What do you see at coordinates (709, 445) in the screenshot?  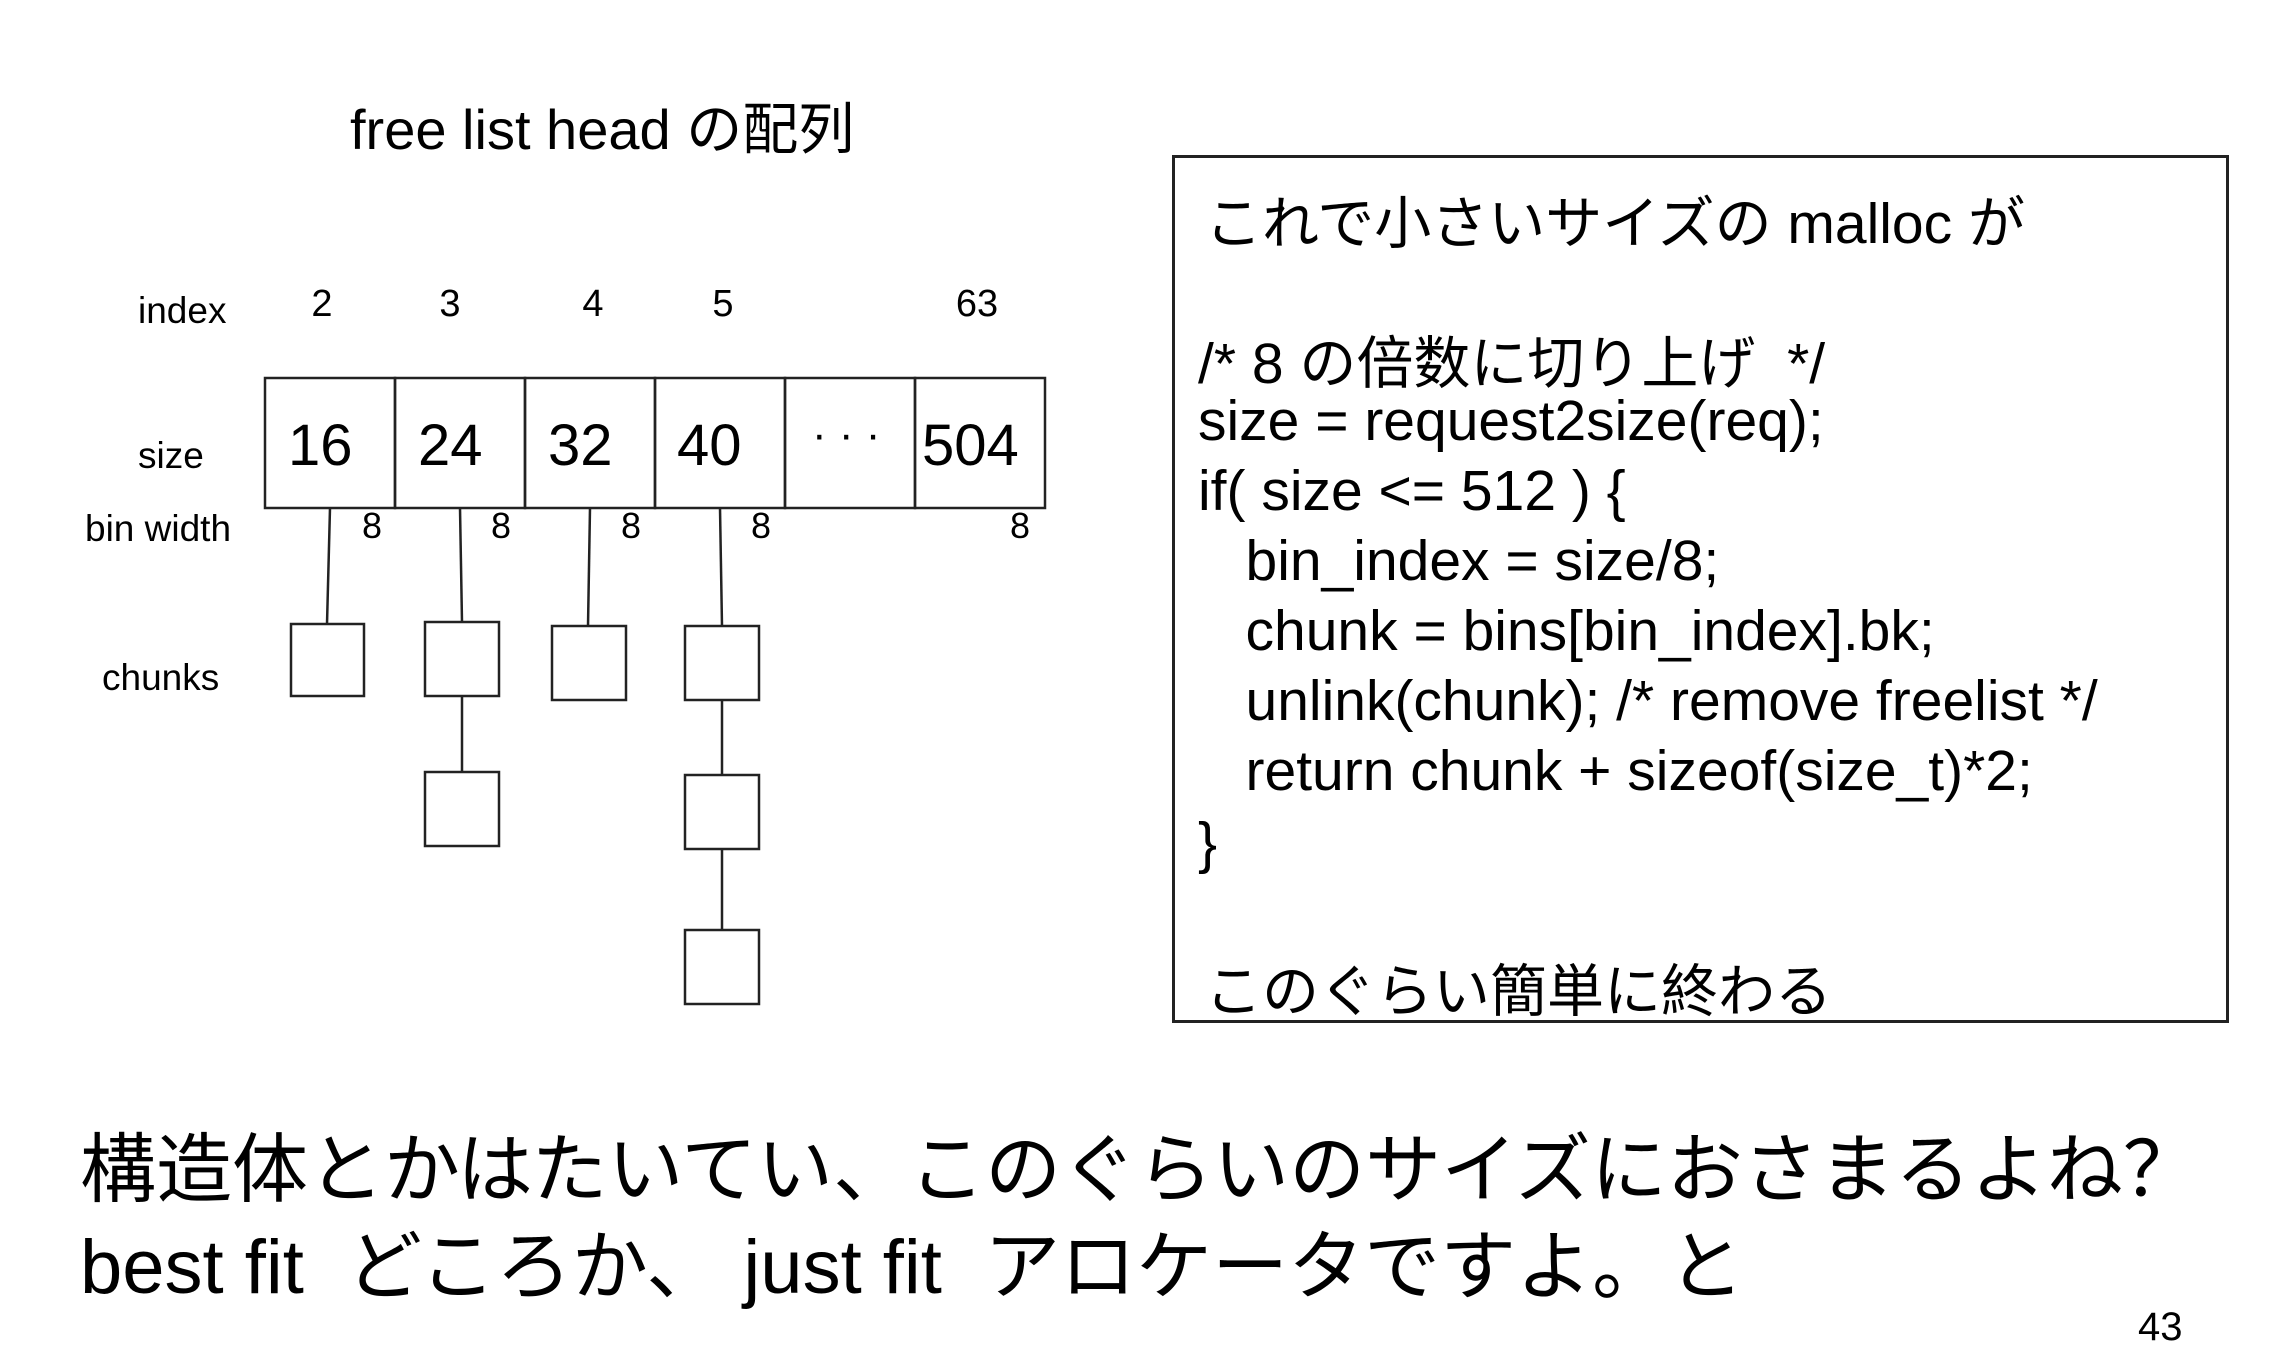 I see `size-value: 40` at bounding box center [709, 445].